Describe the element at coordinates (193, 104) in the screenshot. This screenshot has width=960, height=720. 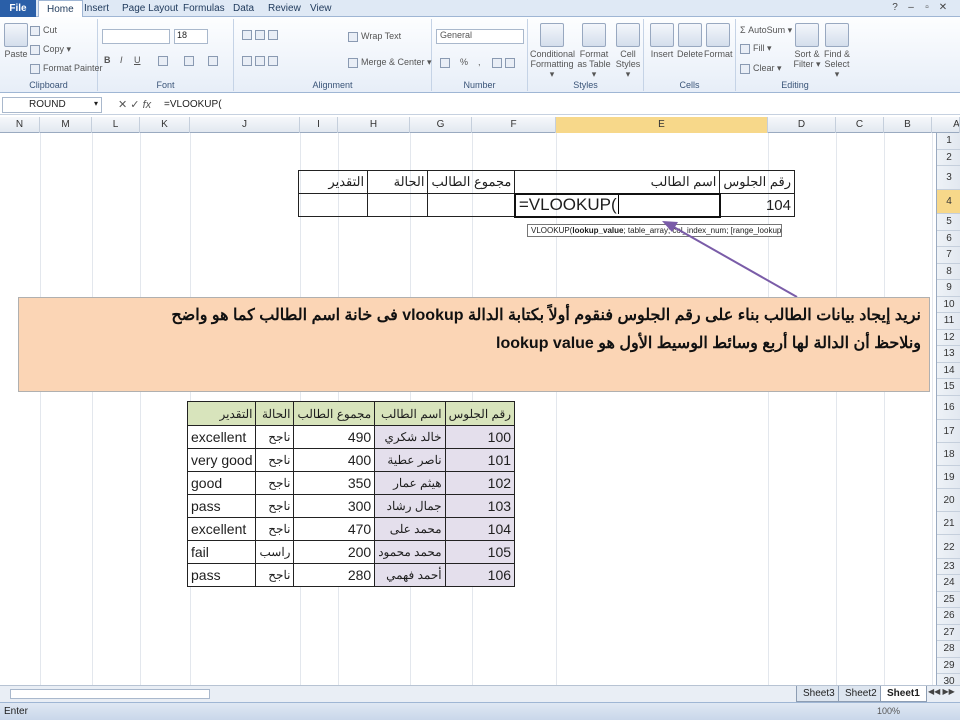
I see `formula-input: =VLOOKUP(` at that location.